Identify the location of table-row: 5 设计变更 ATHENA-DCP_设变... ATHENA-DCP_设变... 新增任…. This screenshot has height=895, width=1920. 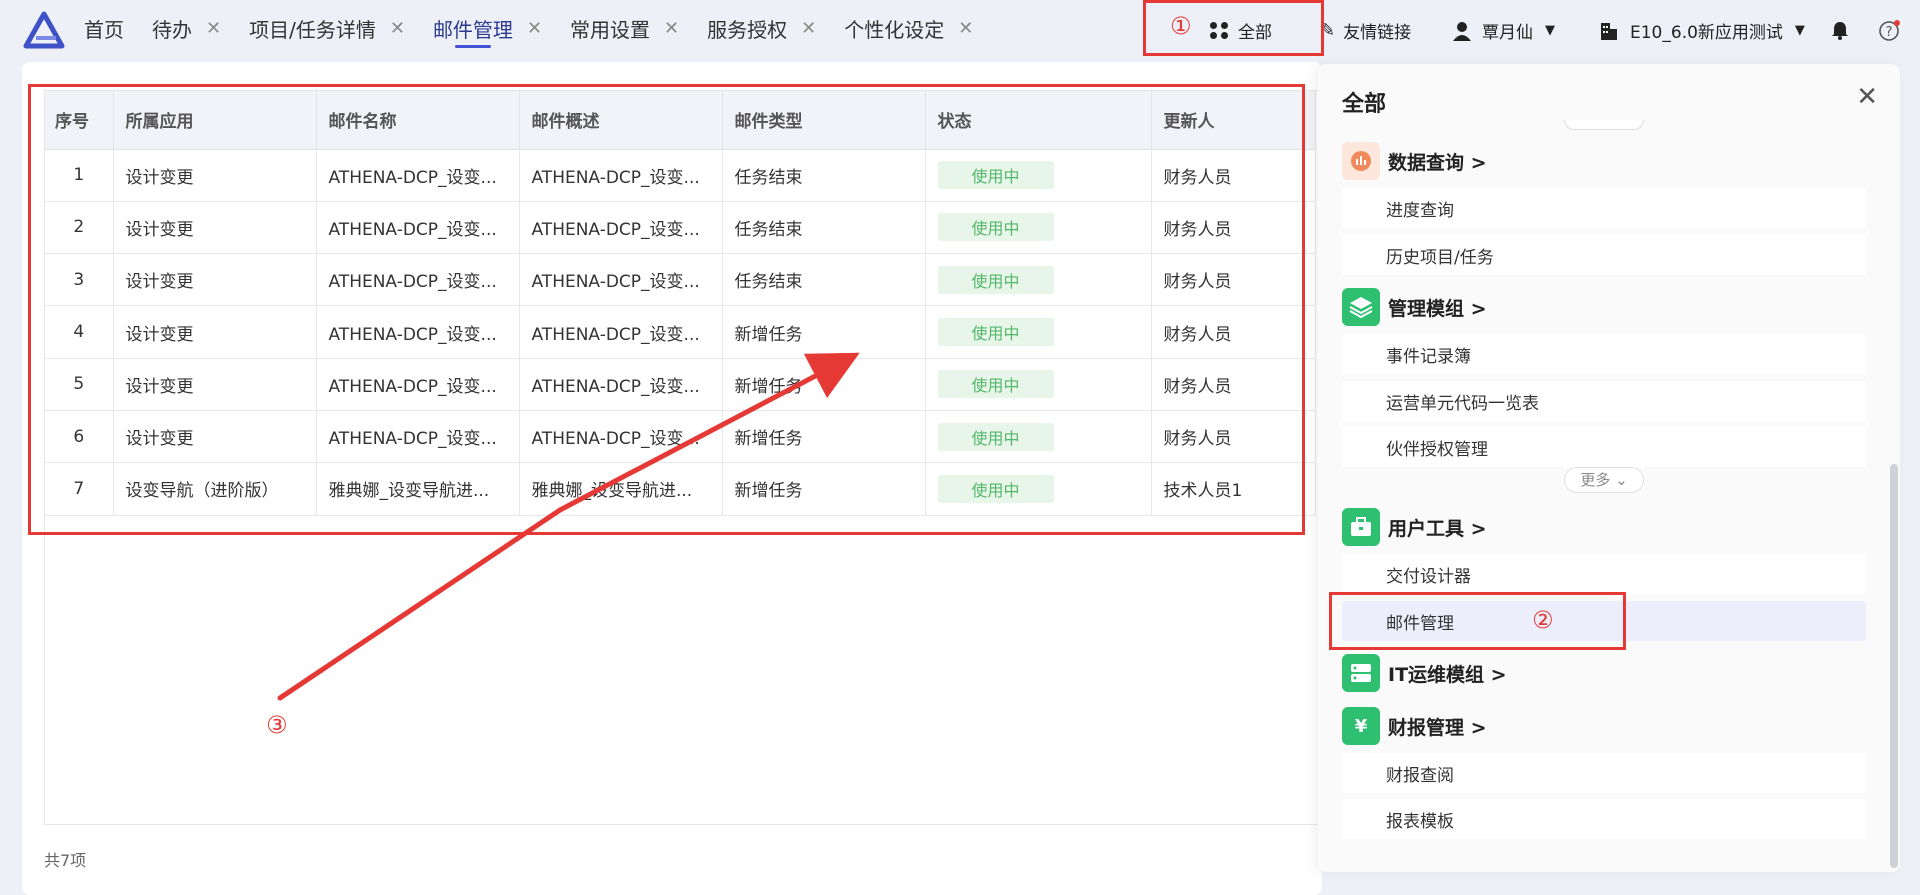
(680, 384).